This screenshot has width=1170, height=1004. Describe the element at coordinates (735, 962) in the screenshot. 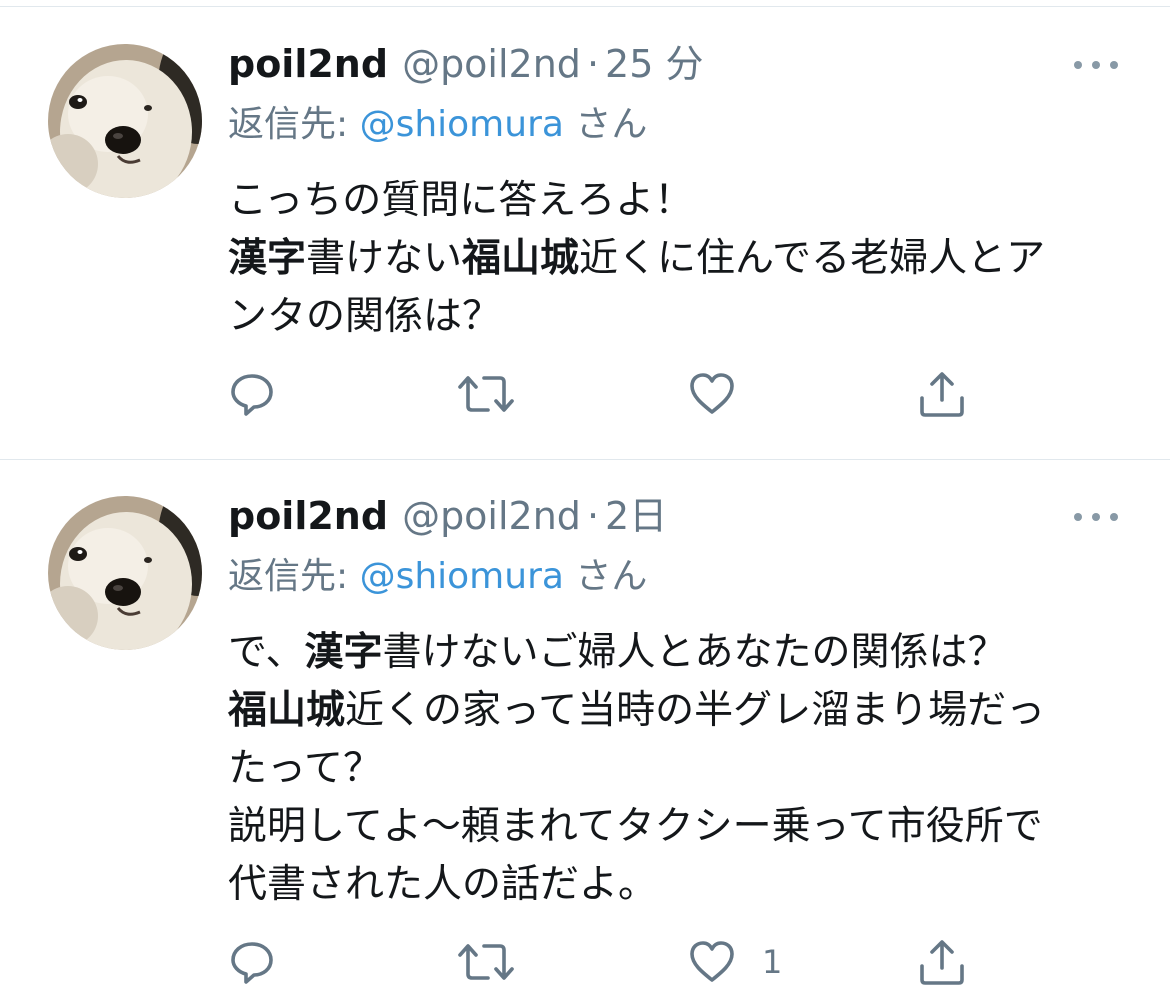

I see `like-button: 1` at that location.